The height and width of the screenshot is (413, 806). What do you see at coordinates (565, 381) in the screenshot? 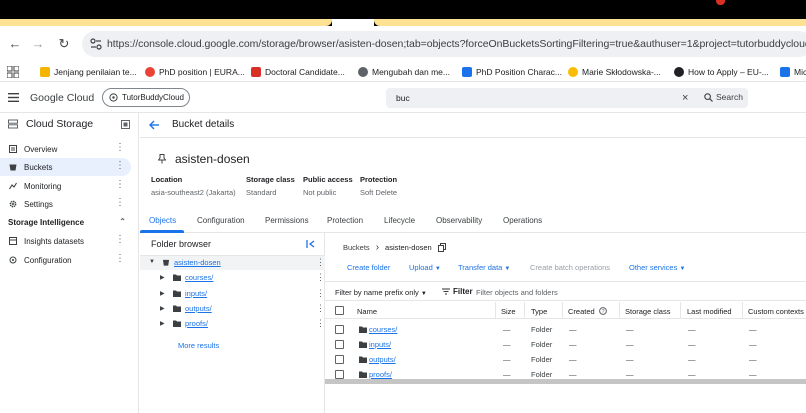
I see `horizontal-scrollbar` at bounding box center [565, 381].